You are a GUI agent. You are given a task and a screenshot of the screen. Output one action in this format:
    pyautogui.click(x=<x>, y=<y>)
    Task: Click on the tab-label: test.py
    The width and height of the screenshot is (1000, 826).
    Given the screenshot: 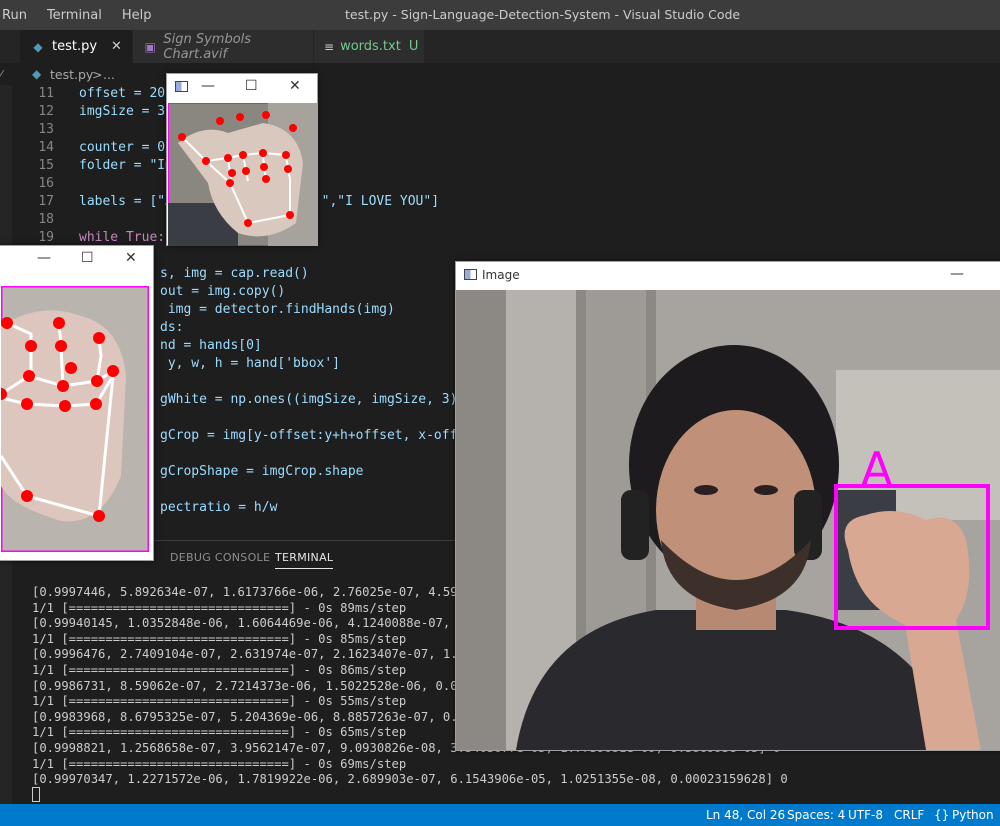 What is the action you would take?
    pyautogui.click(x=75, y=46)
    